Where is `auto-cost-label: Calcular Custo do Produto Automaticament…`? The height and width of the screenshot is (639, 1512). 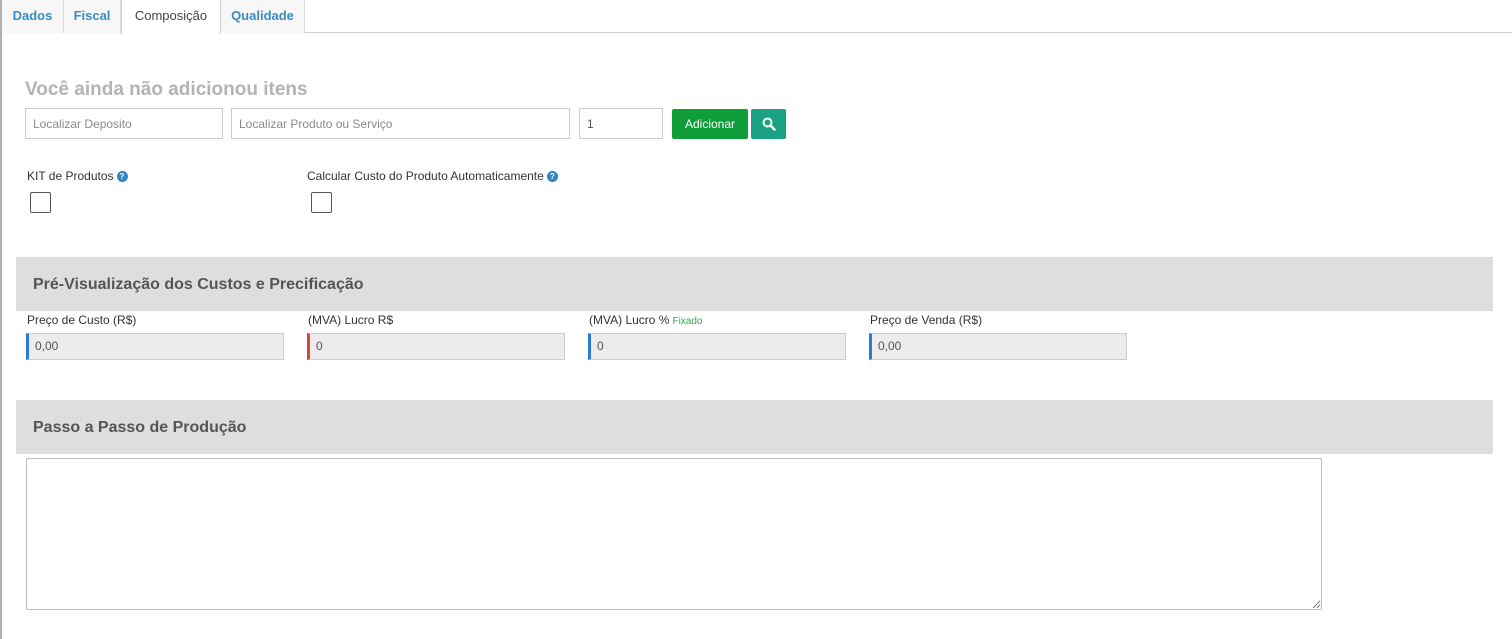 auto-cost-label: Calcular Custo do Produto Automaticament… is located at coordinates (425, 176).